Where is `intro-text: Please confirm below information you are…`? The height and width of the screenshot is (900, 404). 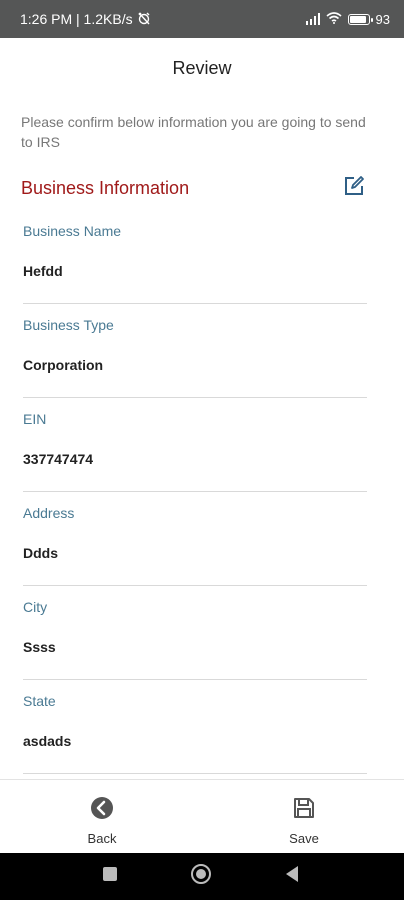
intro-text: Please confirm below information you are… is located at coordinates (193, 132).